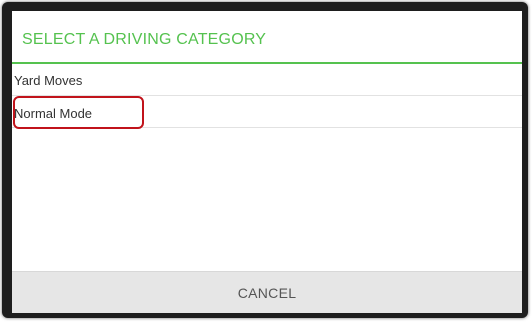  I want to click on cancel-button-label: CANCEL, so click(267, 293).